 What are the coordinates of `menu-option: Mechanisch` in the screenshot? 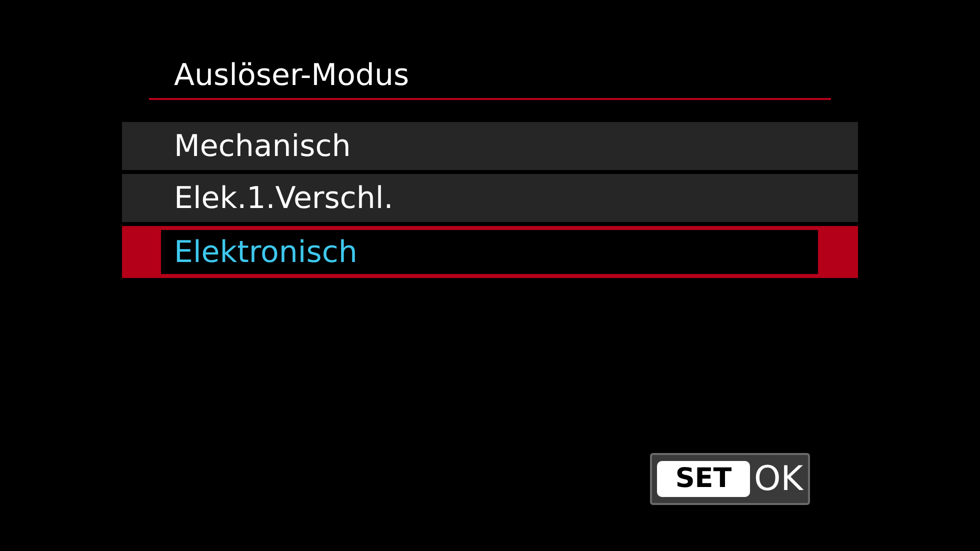 It's located at (490, 146).